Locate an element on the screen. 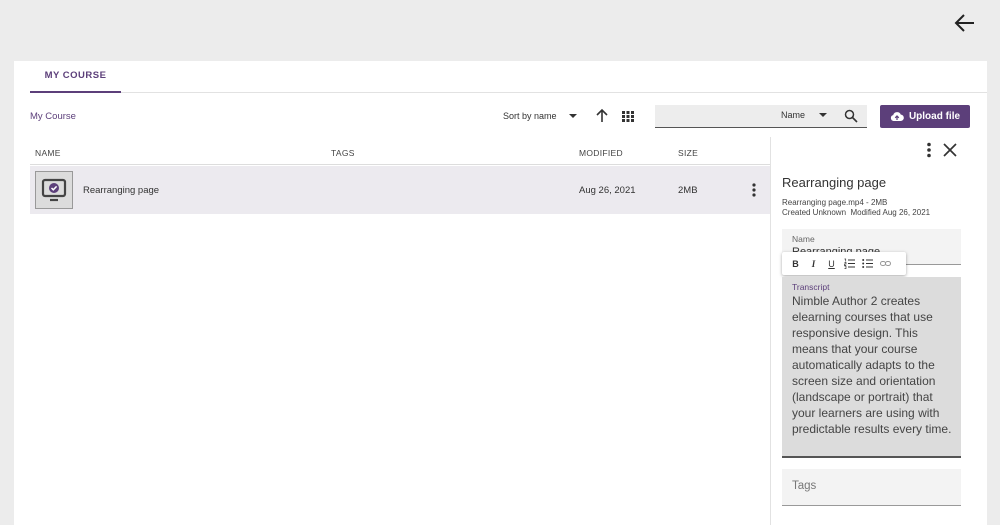 Image resolution: width=1000 pixels, height=525 pixels. ordered-list-icon is located at coordinates (849, 264).